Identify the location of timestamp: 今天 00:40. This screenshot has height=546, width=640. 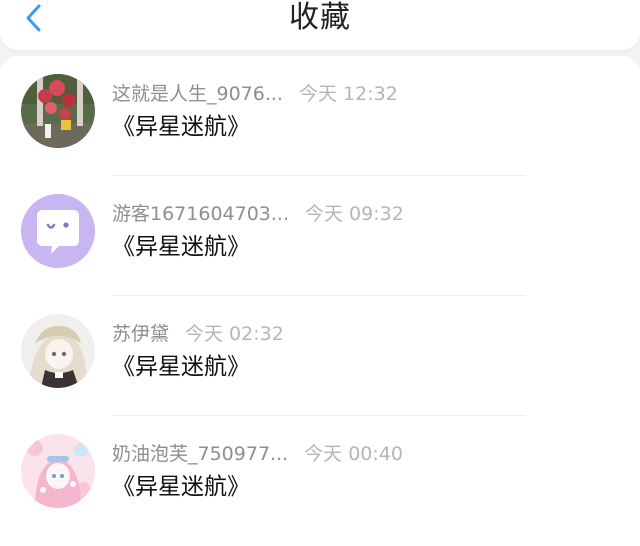
(353, 454).